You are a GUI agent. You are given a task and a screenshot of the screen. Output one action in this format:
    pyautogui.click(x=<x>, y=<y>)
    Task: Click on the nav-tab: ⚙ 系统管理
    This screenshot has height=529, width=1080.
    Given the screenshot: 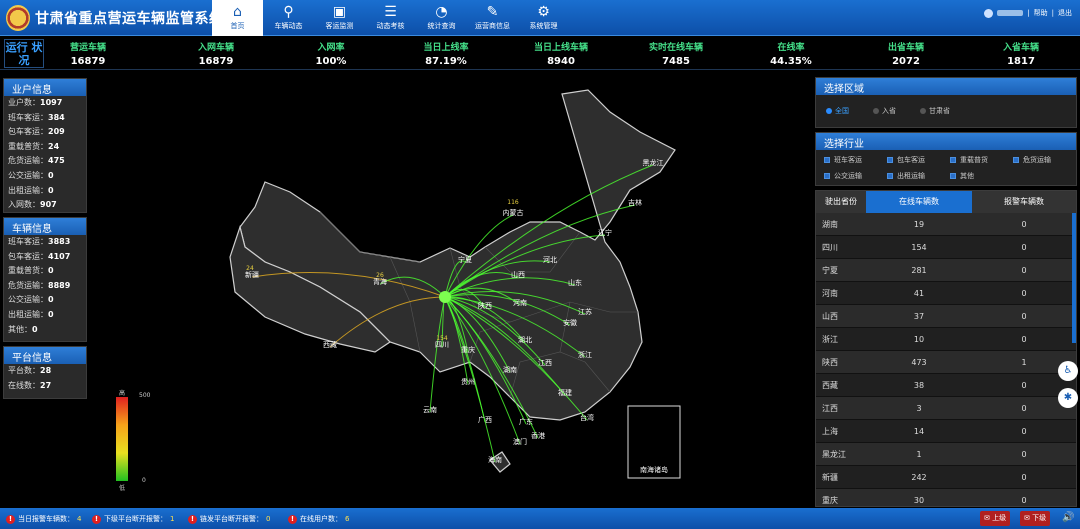 What is the action you would take?
    pyautogui.click(x=543, y=18)
    